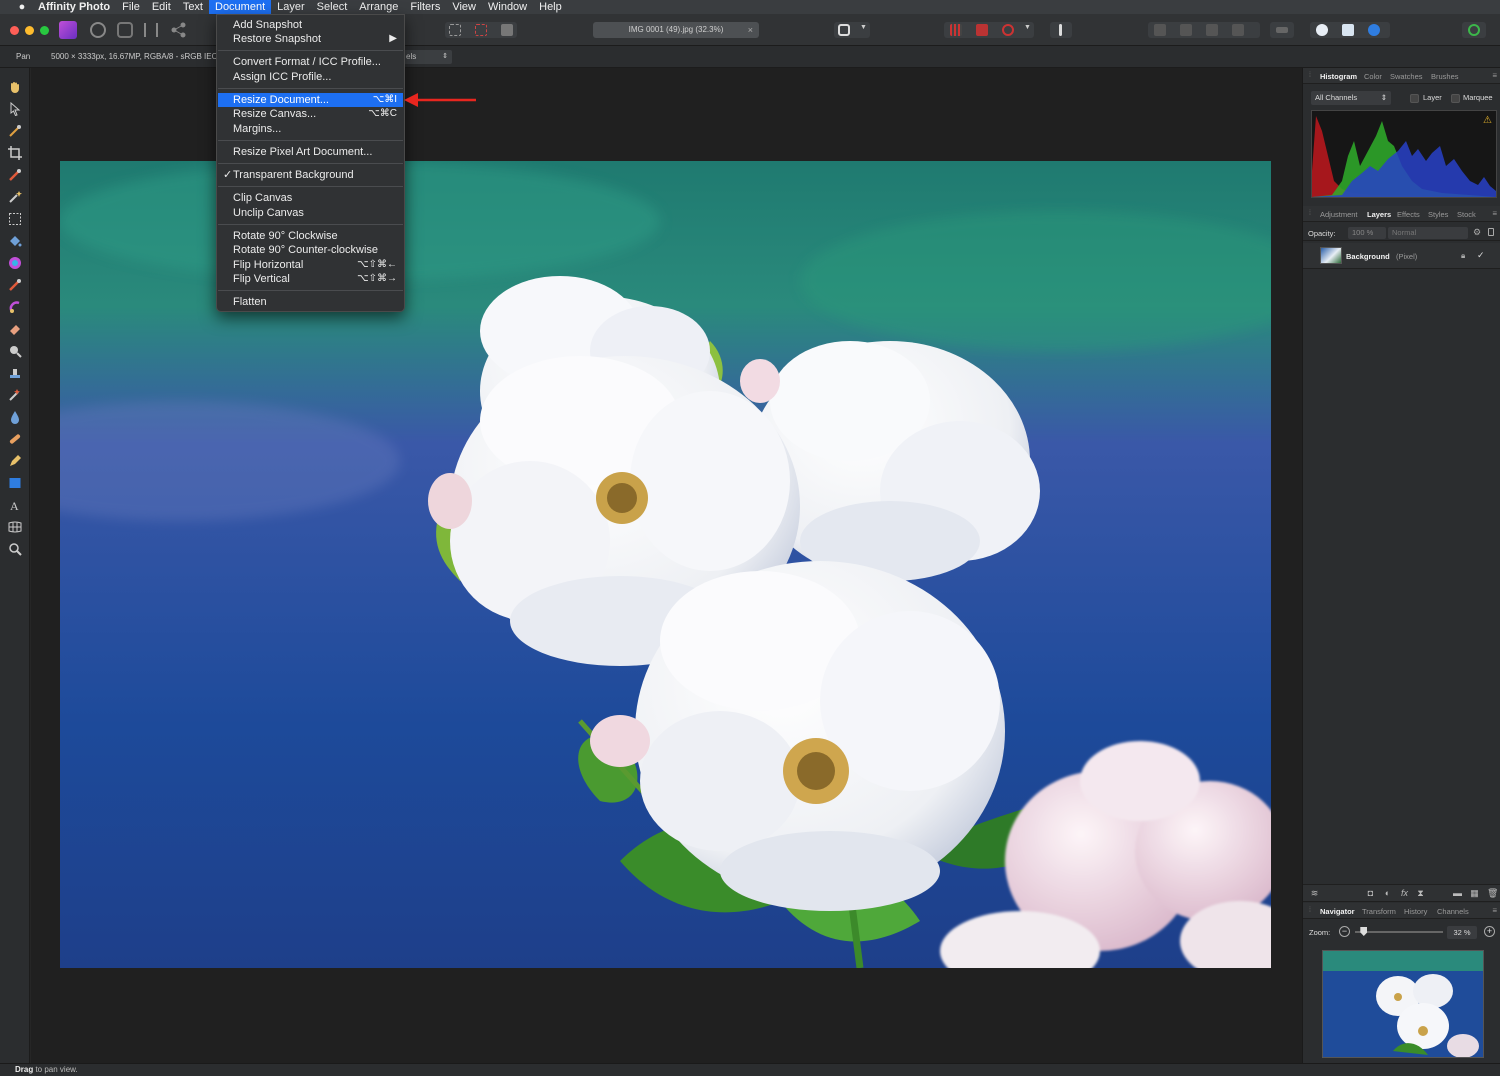 This screenshot has height=1076, width=1500. Describe the element at coordinates (1348, 30) in the screenshot. I see `studio-icon` at that location.